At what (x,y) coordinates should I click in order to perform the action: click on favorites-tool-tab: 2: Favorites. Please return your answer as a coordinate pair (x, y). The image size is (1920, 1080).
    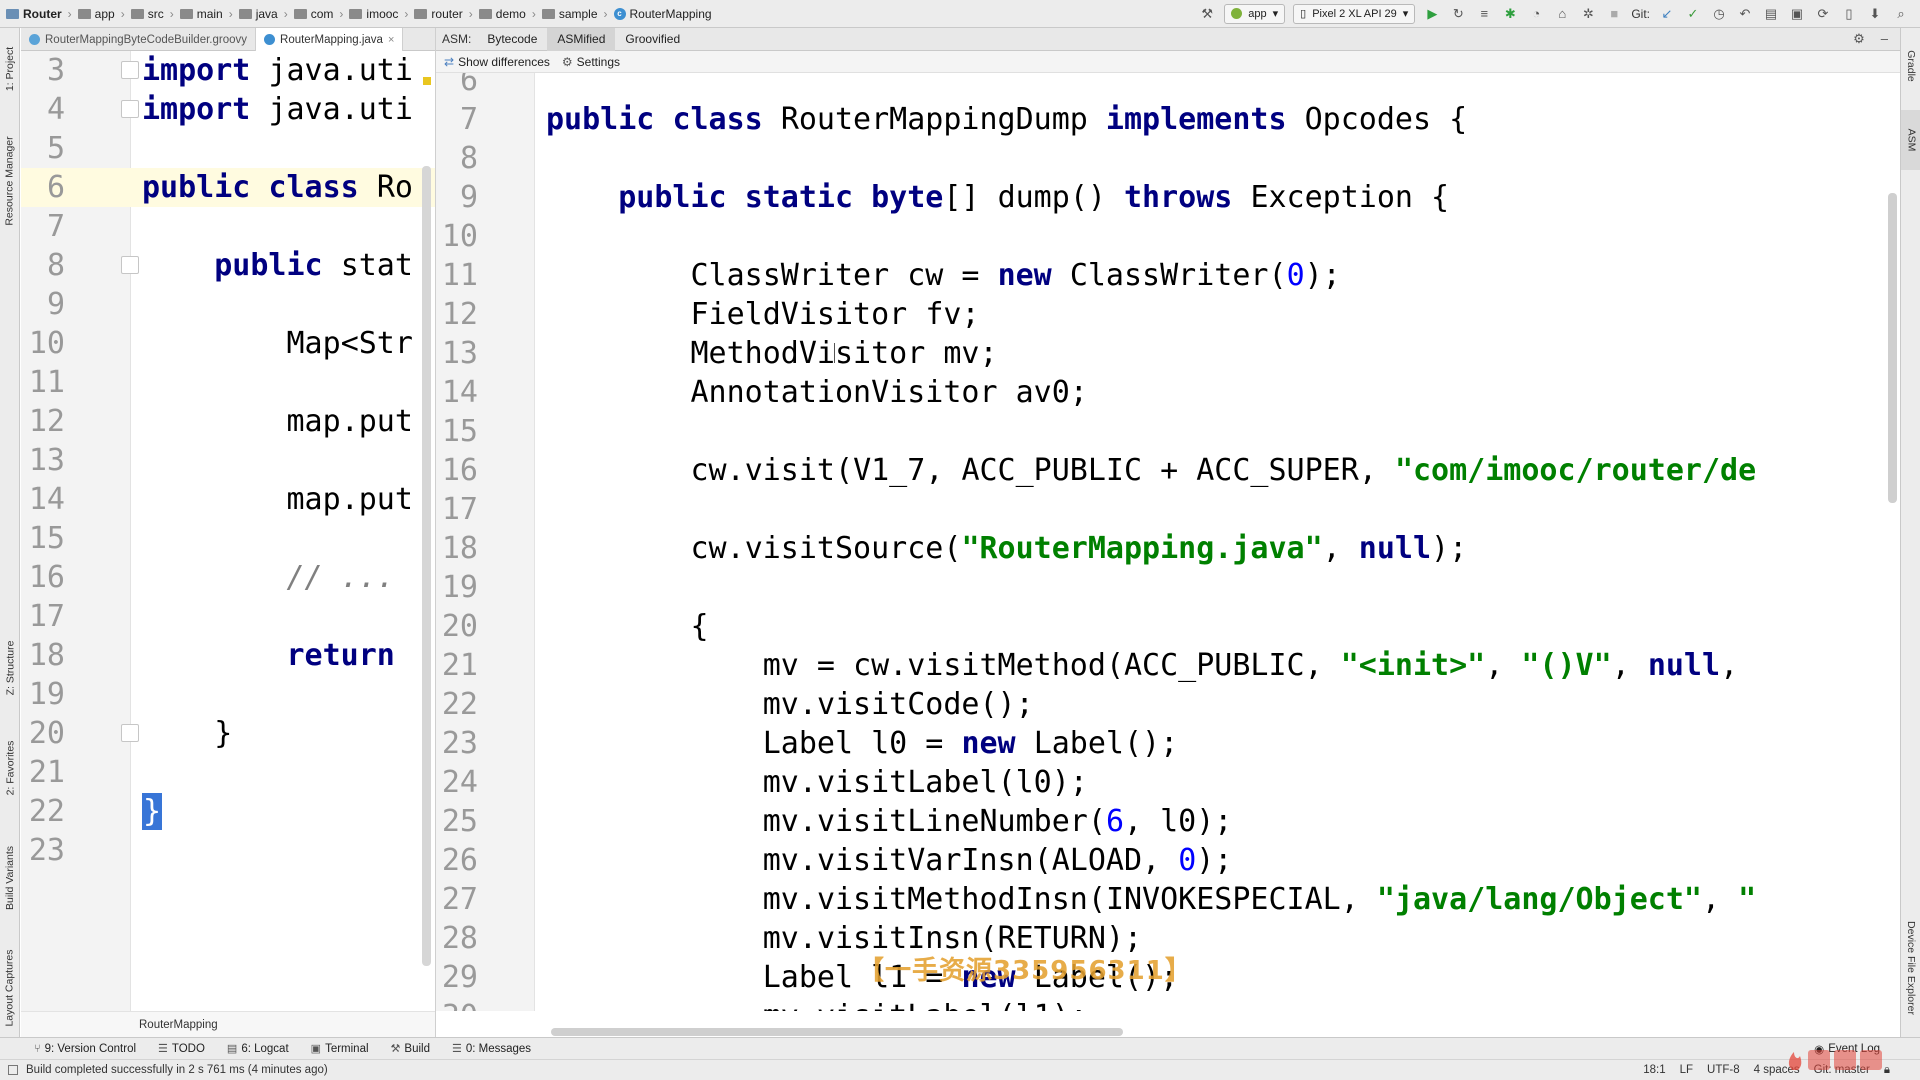
    Looking at the image, I should click on (10, 768).